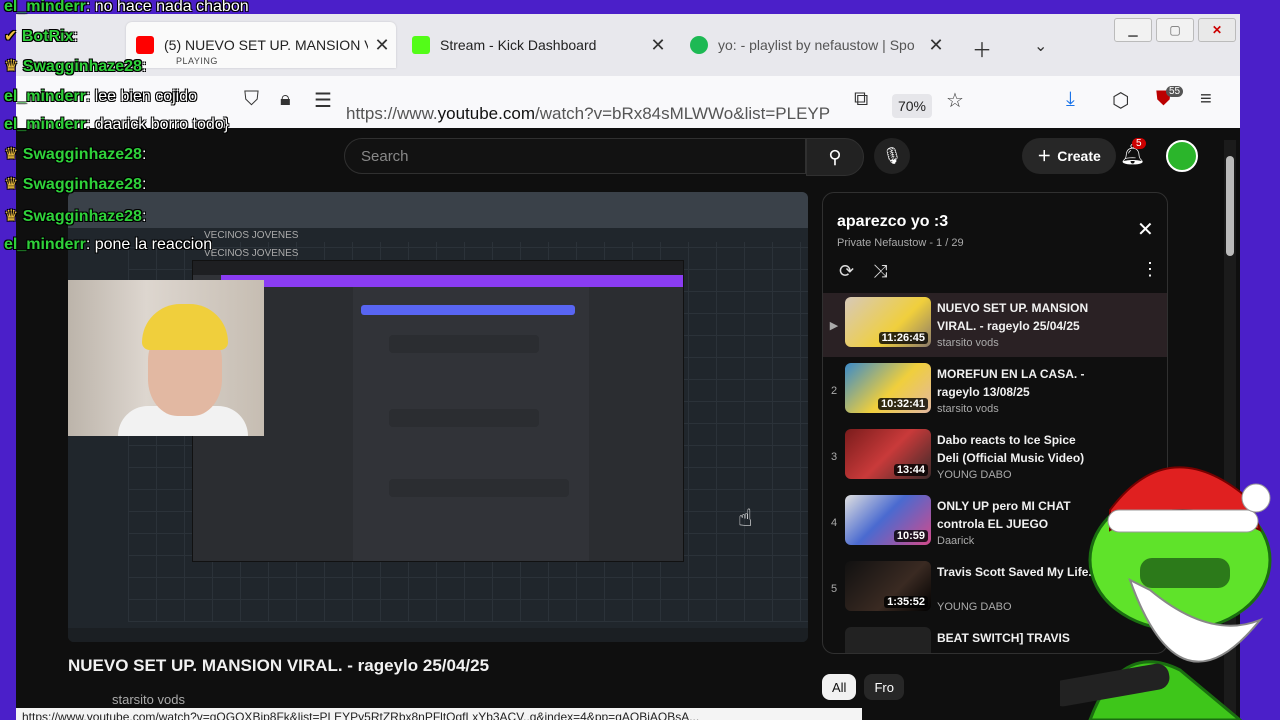  I want to click on kick-favicon-icon, so click(421, 45).